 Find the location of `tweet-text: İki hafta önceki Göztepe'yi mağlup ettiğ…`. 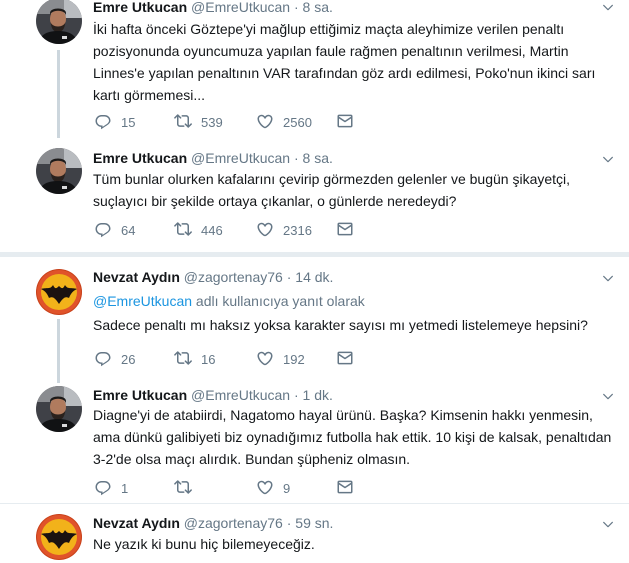

tweet-text: İki hafta önceki Göztepe'yi mağlup ettiğ… is located at coordinates (344, 62).